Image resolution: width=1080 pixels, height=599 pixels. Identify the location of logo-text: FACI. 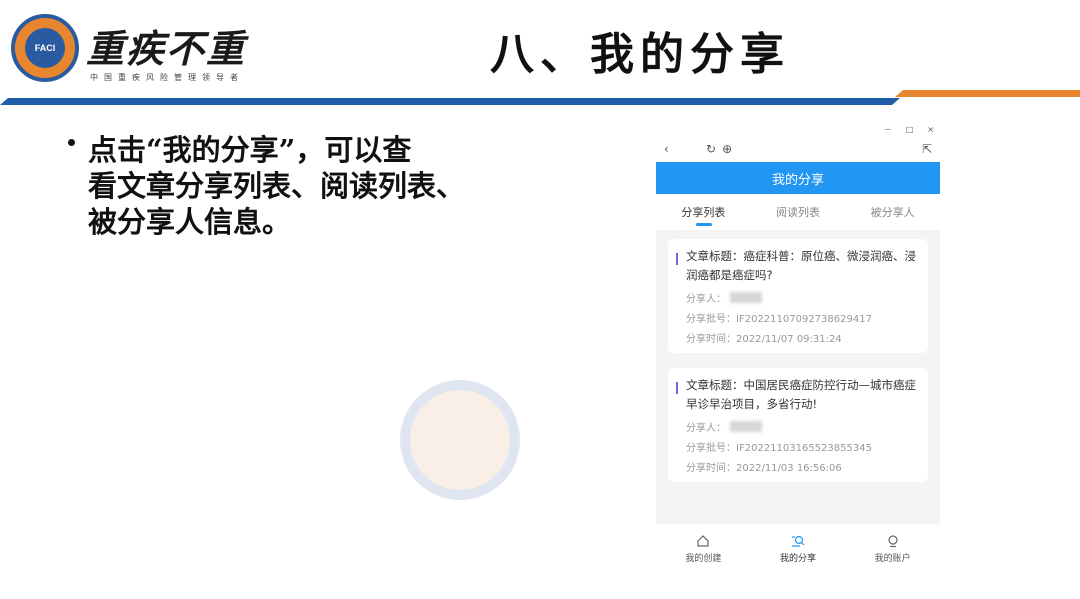
(45, 48).